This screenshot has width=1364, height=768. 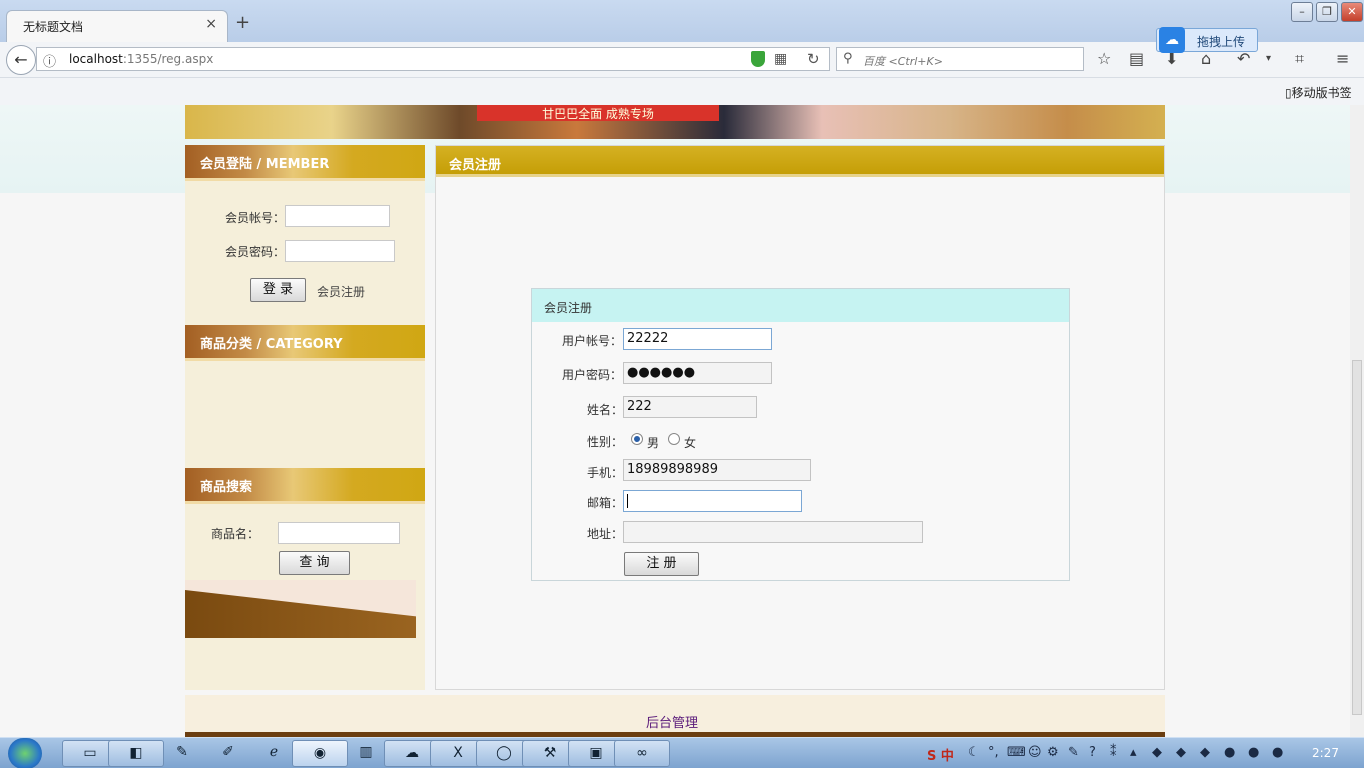 I want to click on gender-female-label: 女, so click(x=690, y=442).